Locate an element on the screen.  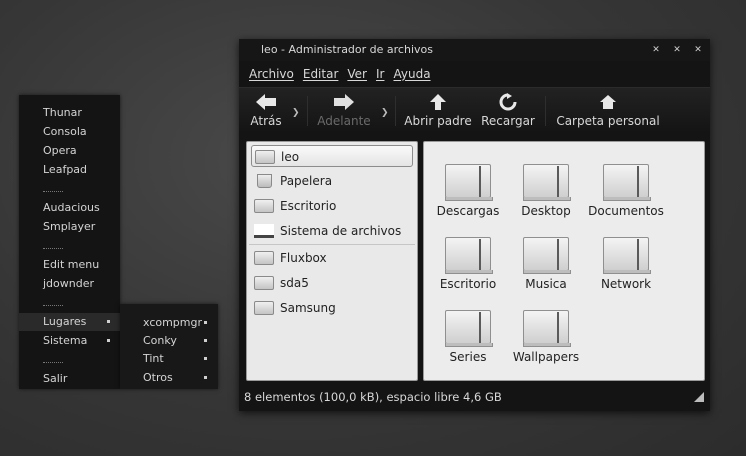
close-icon: ✕ is located at coordinates (698, 50).